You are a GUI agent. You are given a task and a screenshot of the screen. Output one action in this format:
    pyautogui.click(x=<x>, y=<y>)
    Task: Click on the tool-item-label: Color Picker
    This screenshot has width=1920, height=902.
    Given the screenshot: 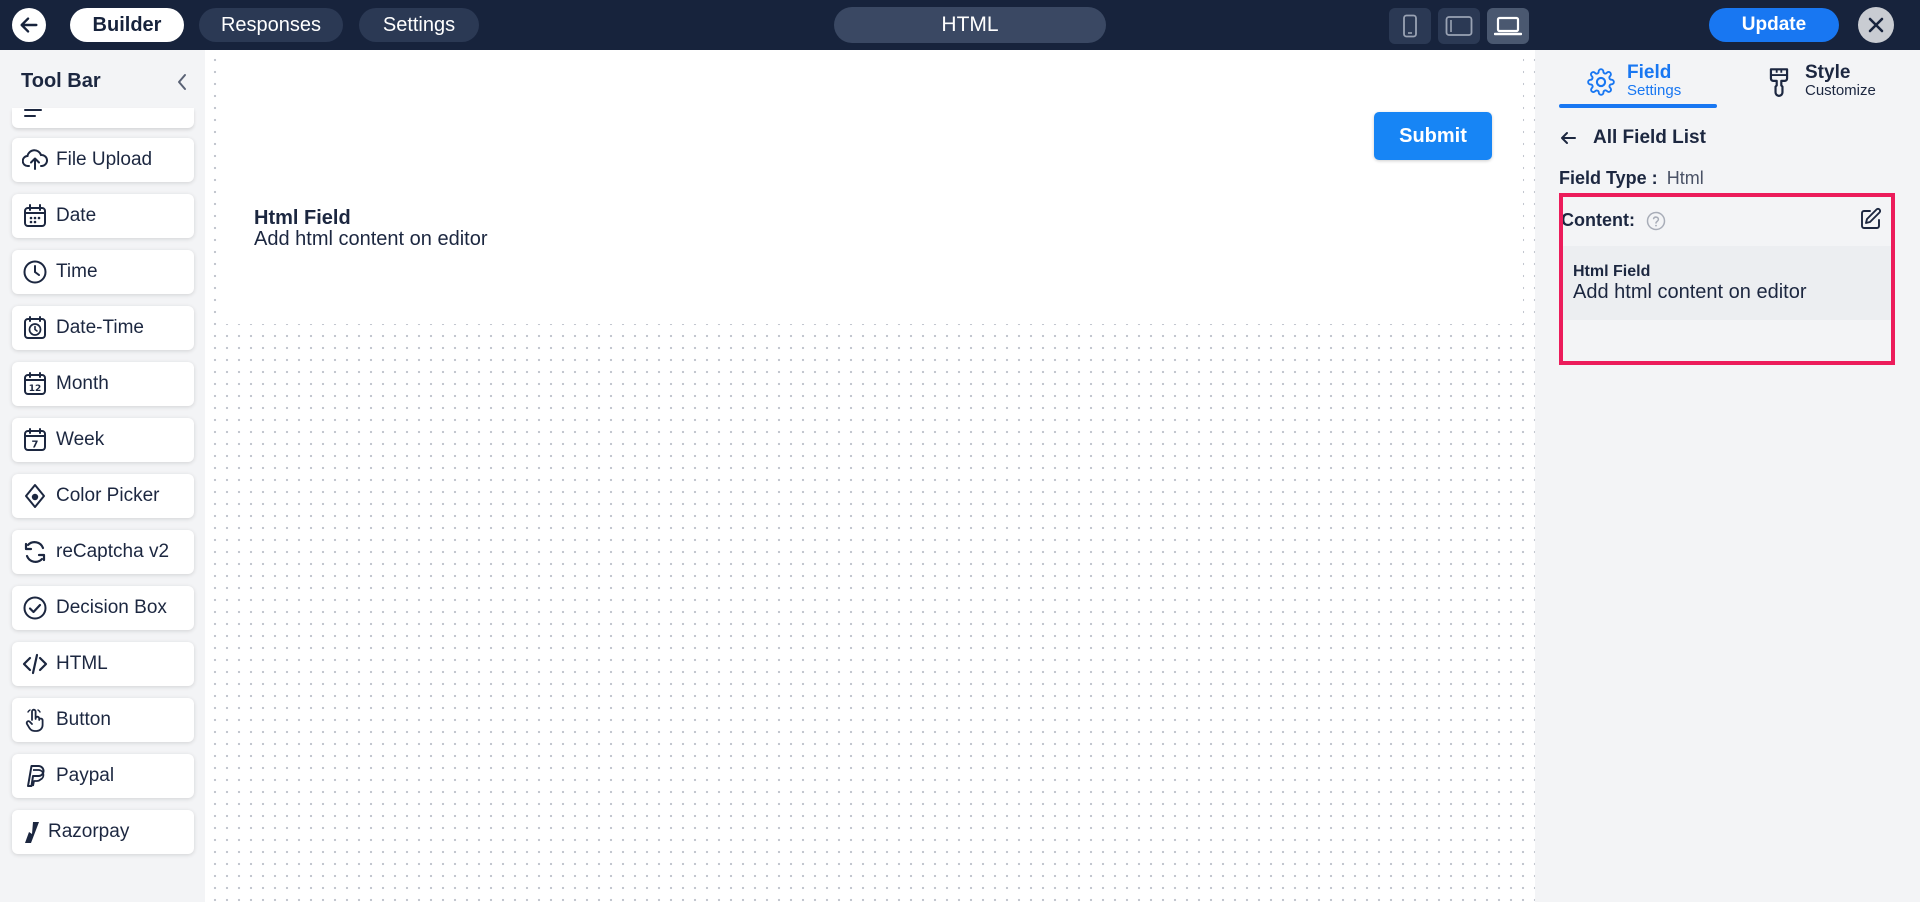 What is the action you would take?
    pyautogui.click(x=108, y=495)
    